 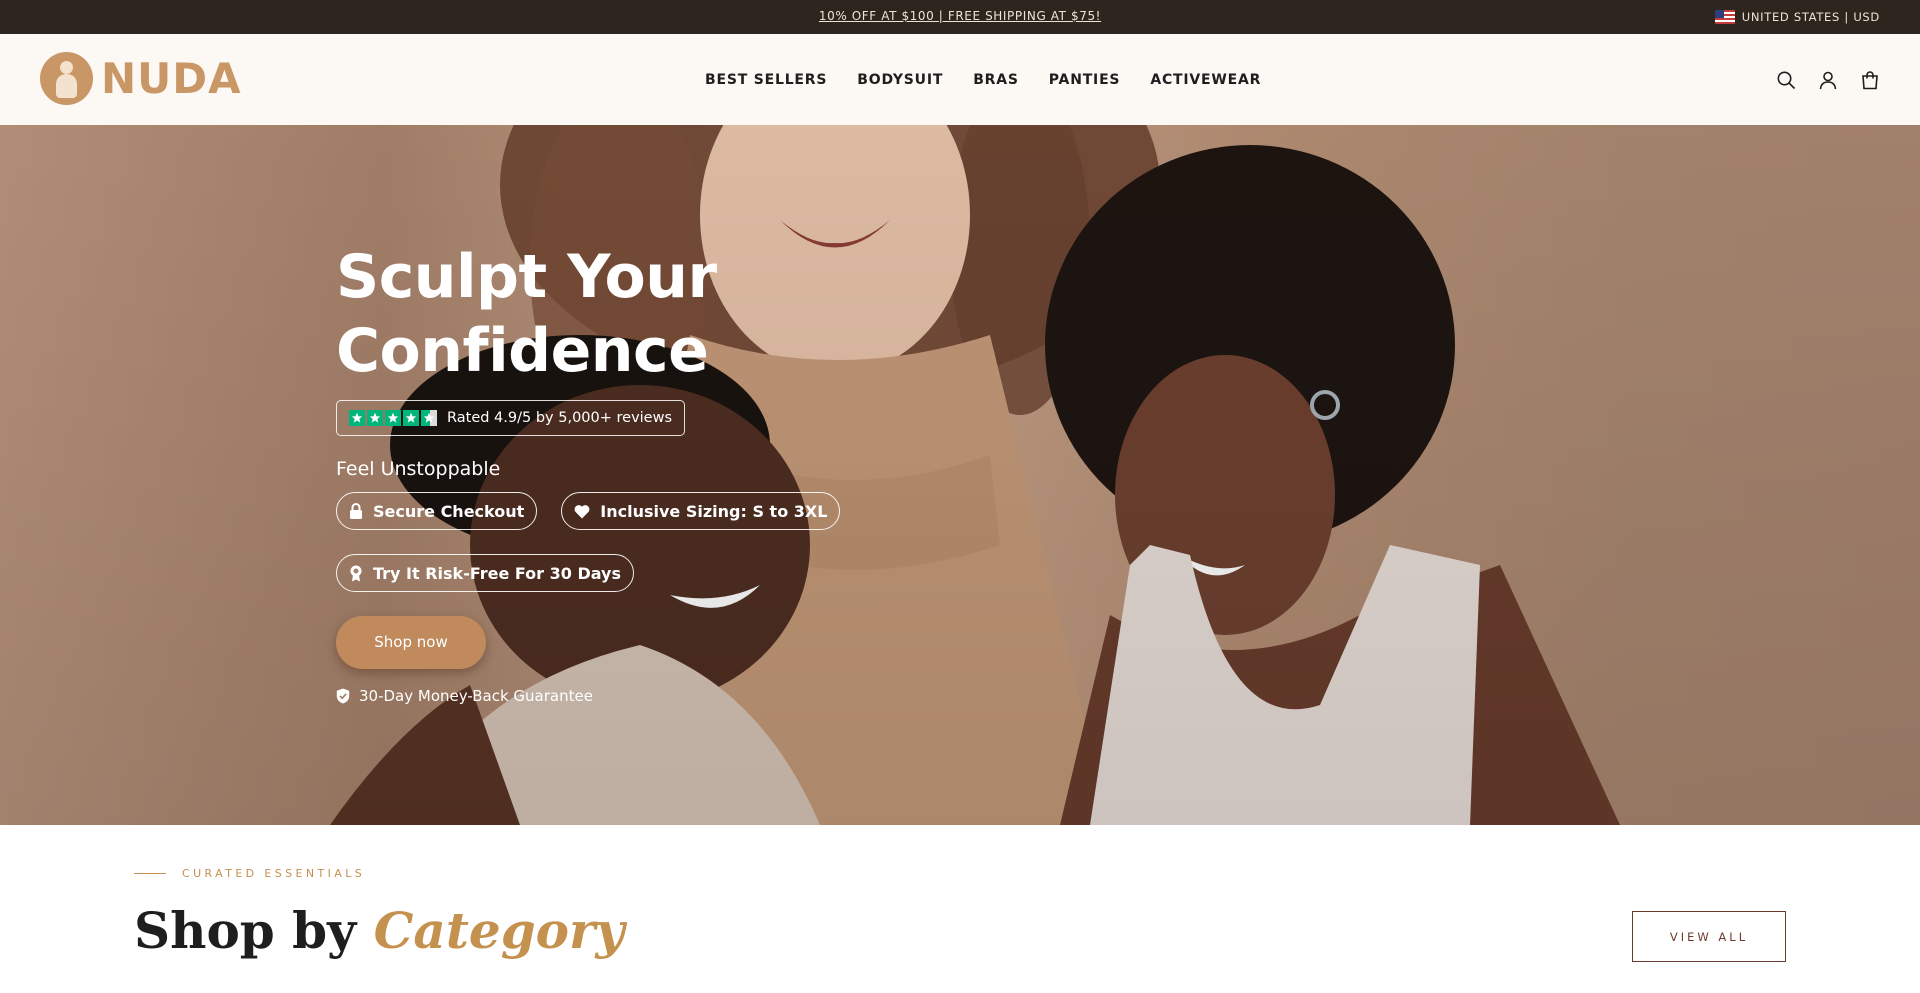 I want to click on header-actions, so click(x=1828, y=79).